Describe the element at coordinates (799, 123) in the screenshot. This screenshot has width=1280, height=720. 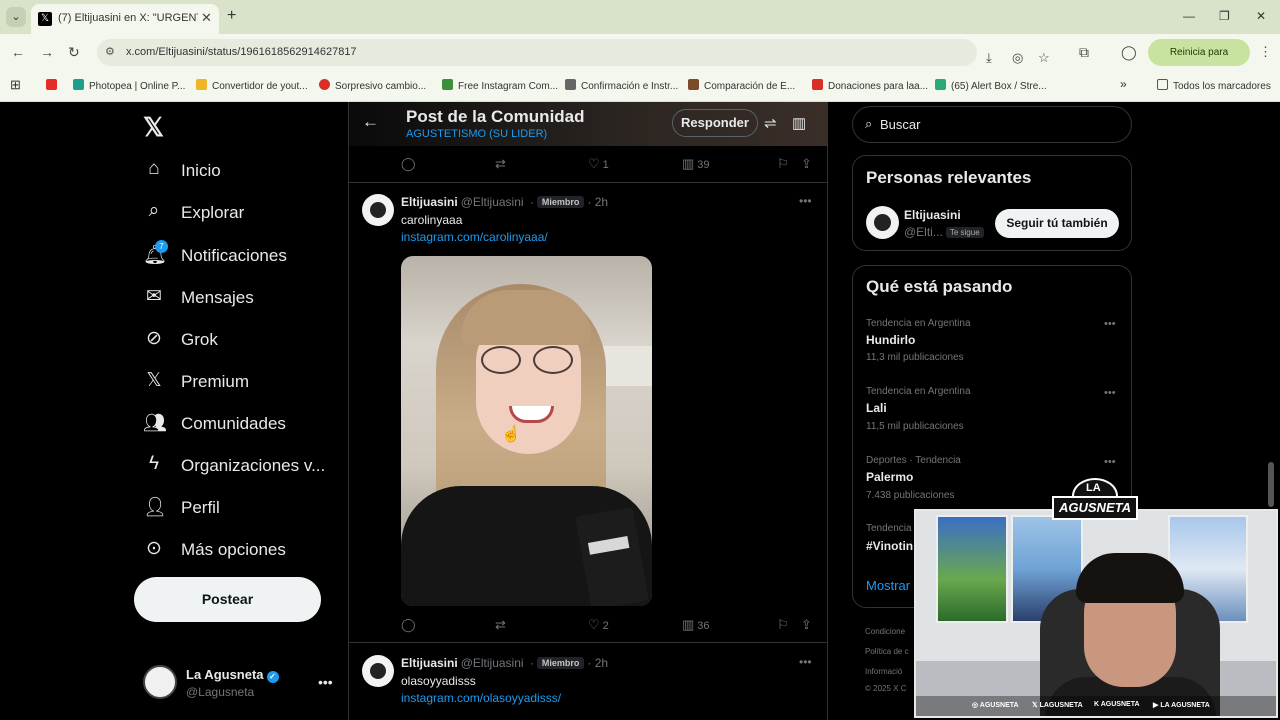
I see `reader-icon: ▥` at that location.